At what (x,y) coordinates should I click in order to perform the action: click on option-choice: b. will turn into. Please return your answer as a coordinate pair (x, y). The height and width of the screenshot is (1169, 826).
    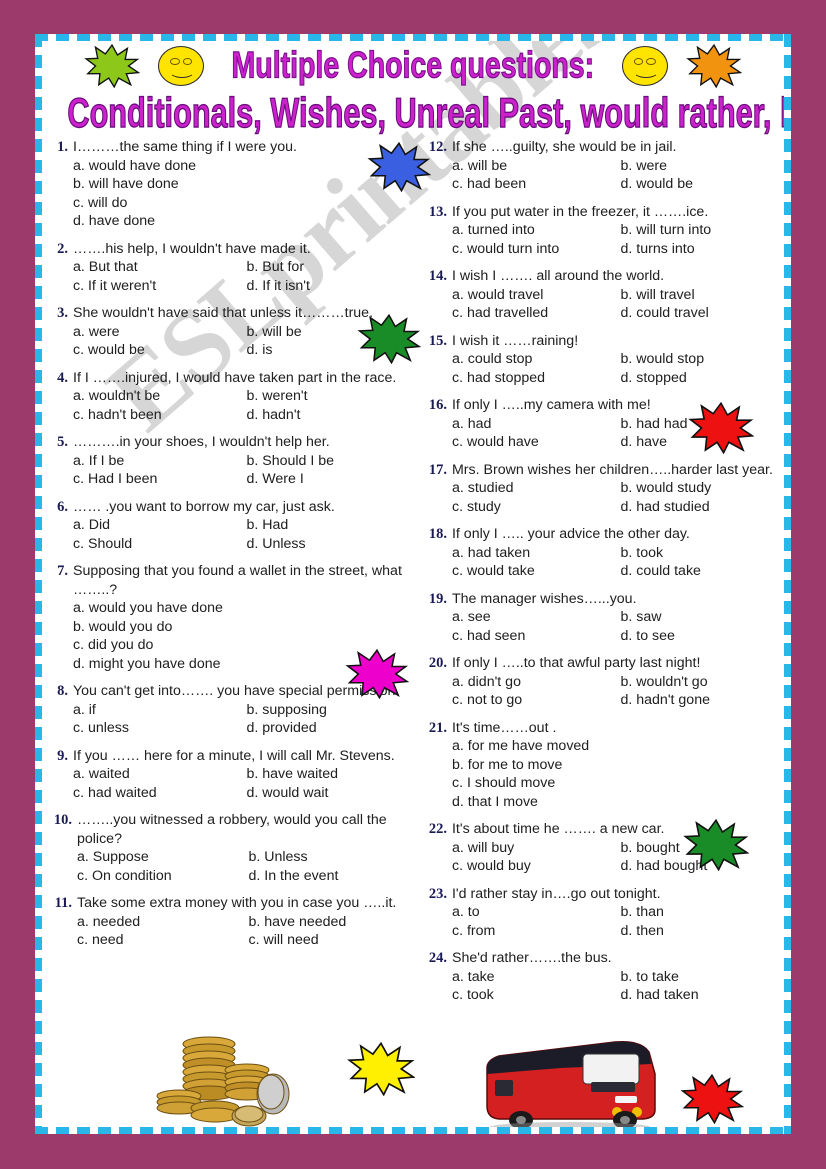
    Looking at the image, I should click on (695, 230).